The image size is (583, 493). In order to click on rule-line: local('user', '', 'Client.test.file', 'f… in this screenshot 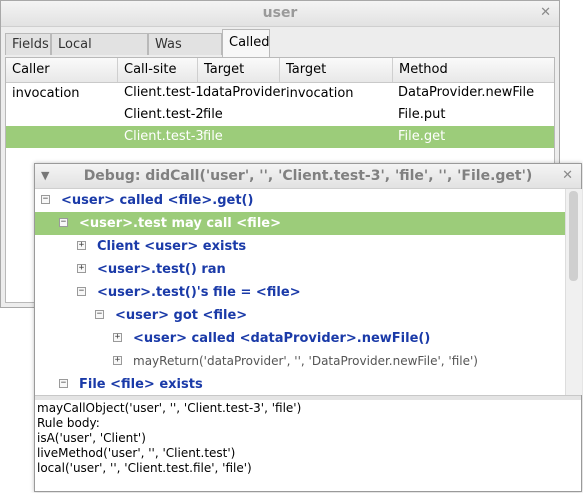, I will do `click(144, 468)`.